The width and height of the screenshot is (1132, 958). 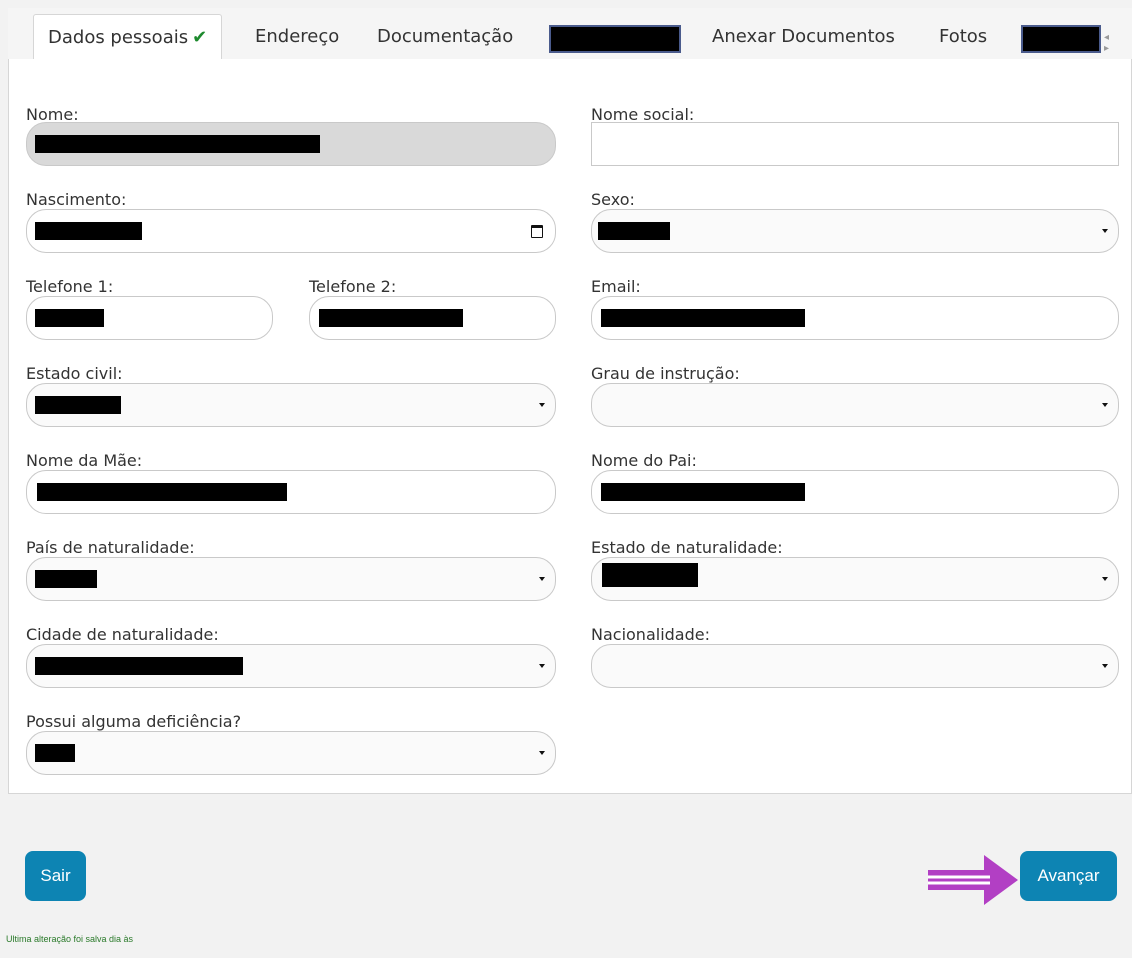 What do you see at coordinates (613, 199) in the screenshot?
I see `sexo-label: Sexo:` at bounding box center [613, 199].